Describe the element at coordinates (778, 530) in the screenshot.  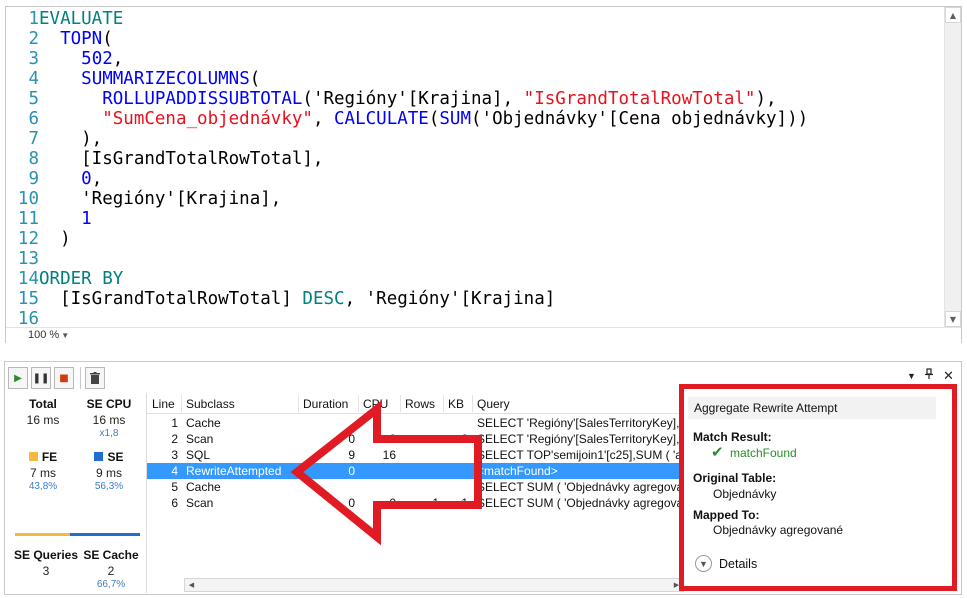
I see `mapped-to-value: Objednávky agregované` at that location.